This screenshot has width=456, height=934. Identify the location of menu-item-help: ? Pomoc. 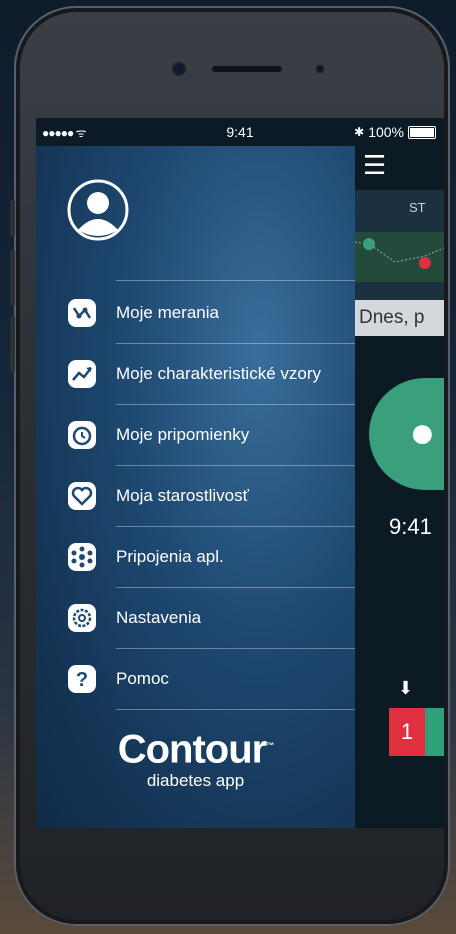
(210, 679).